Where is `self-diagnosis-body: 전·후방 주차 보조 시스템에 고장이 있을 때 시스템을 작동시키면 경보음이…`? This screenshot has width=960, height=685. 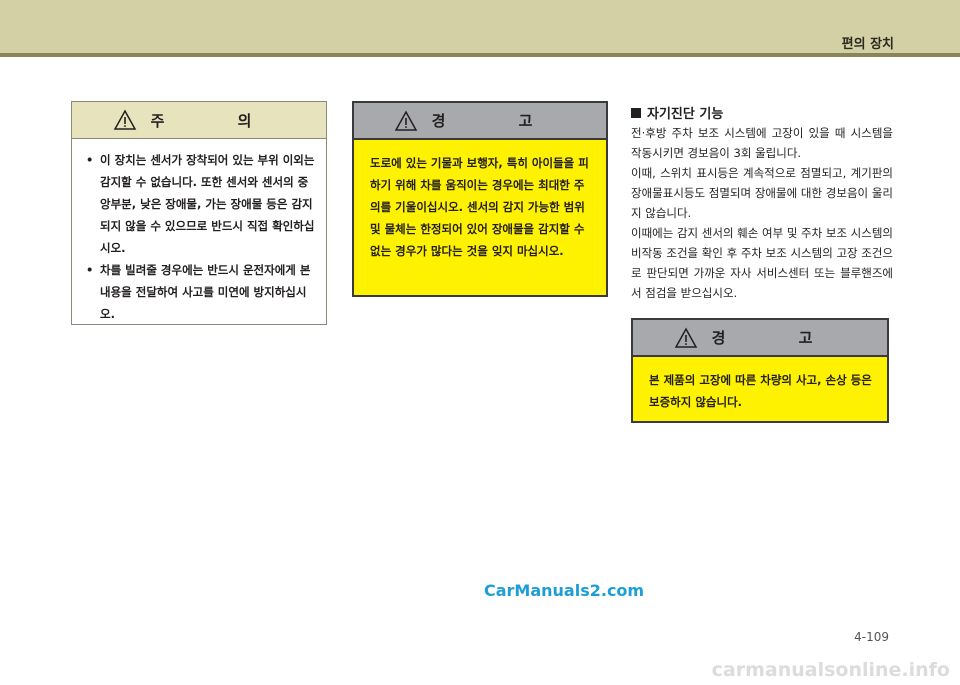
self-diagnosis-body: 전·후방 주차 보조 시스템에 고장이 있을 때 시스템을 작동시키면 경보음이… is located at coordinates (762, 213).